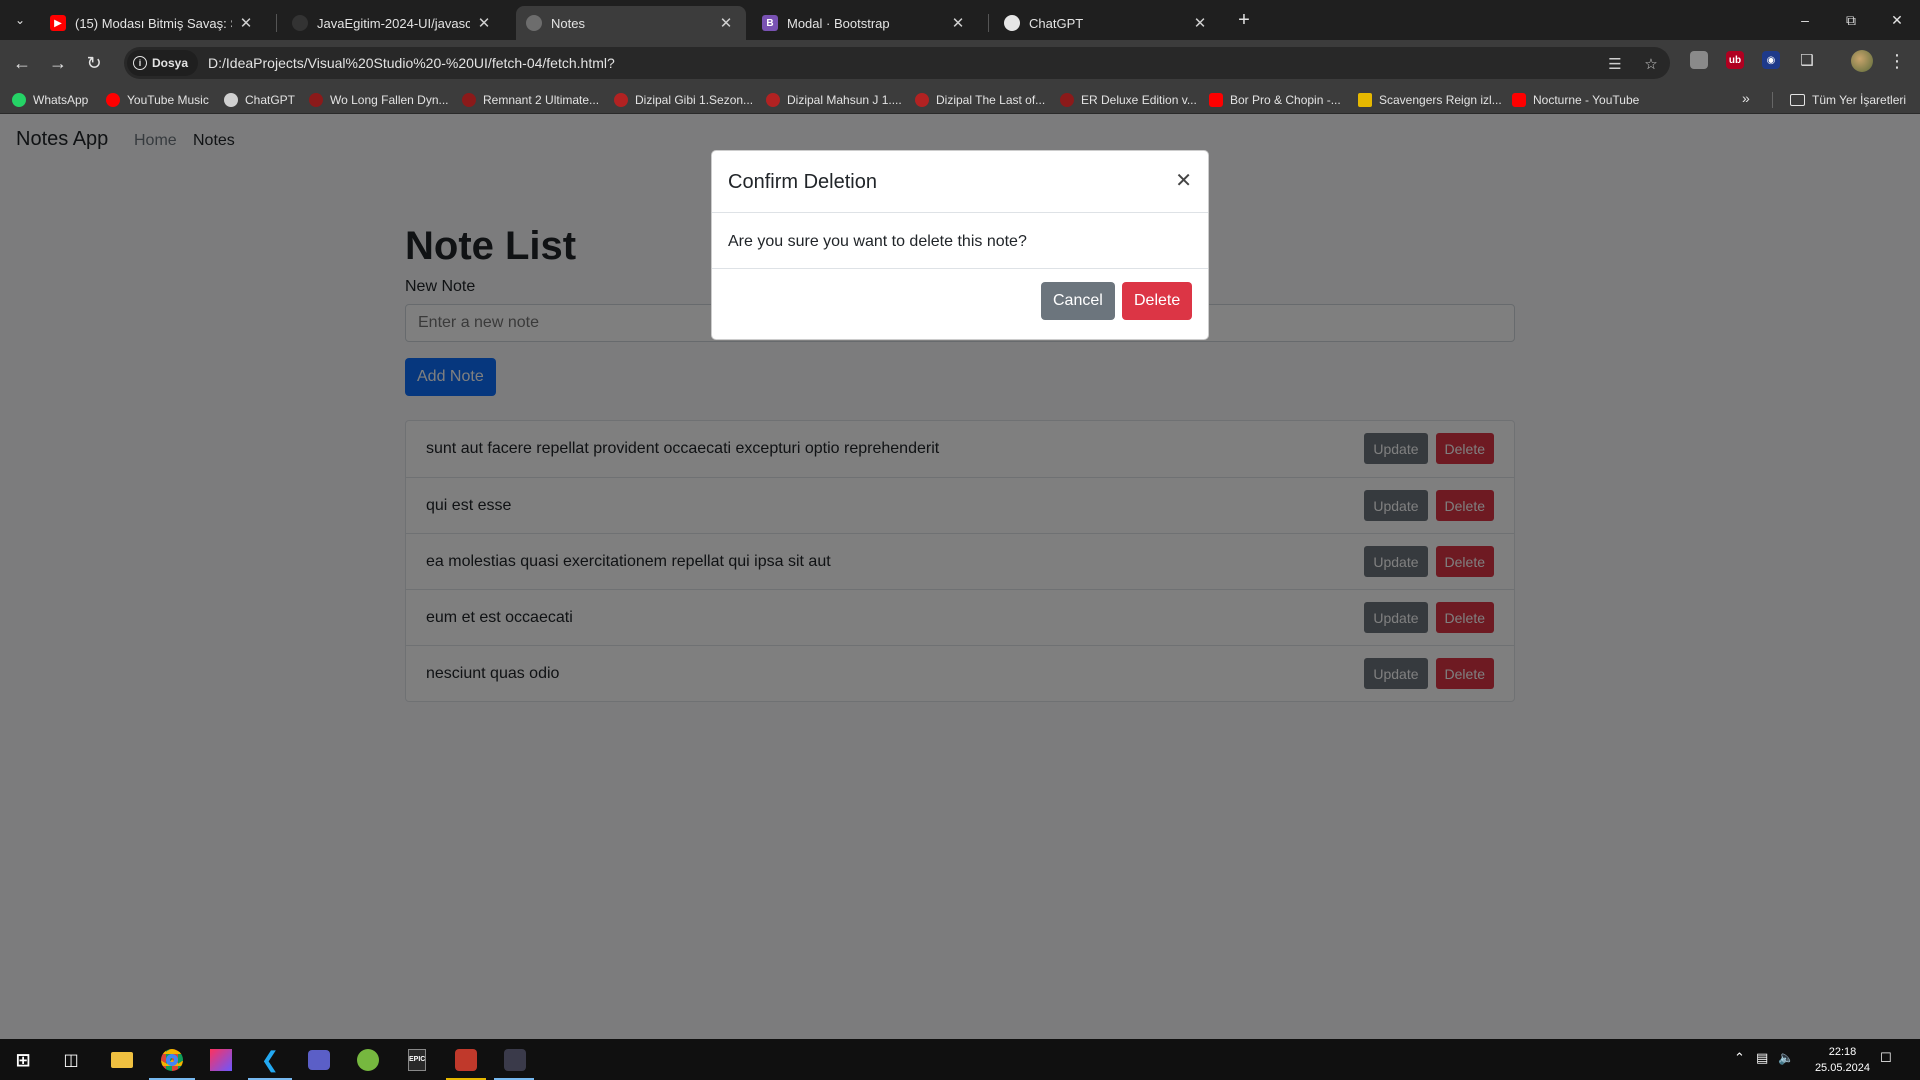 This screenshot has height=1080, width=1920. I want to click on tab-search-icon: ⌄, so click(20, 20).